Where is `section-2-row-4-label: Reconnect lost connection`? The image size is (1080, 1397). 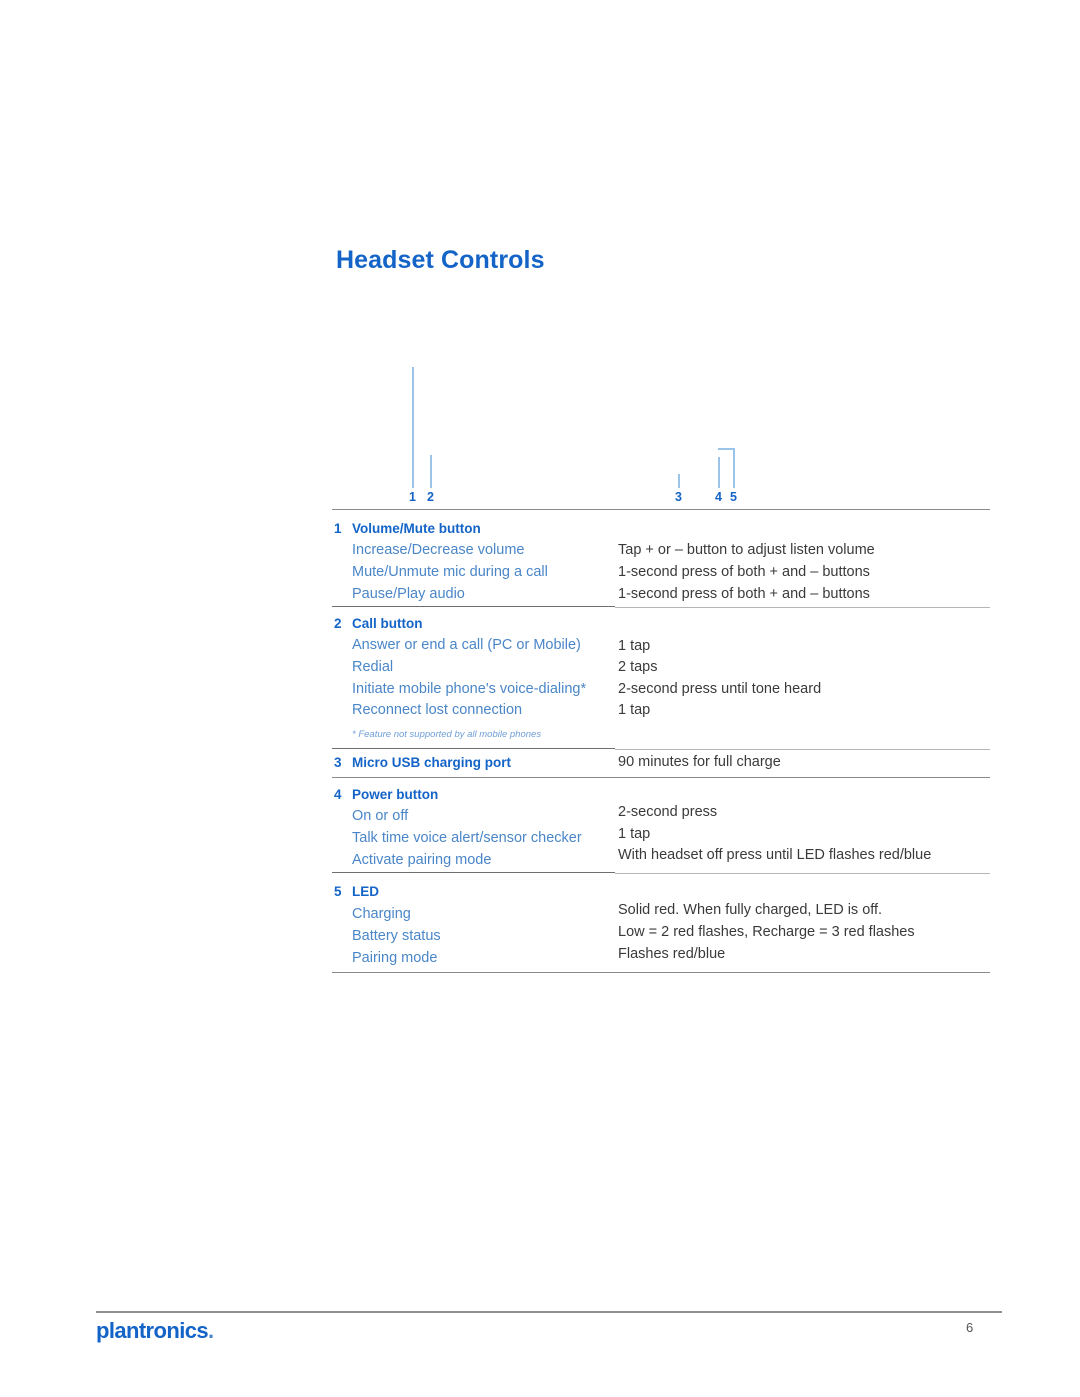 section-2-row-4-label: Reconnect lost connection is located at coordinates (437, 710).